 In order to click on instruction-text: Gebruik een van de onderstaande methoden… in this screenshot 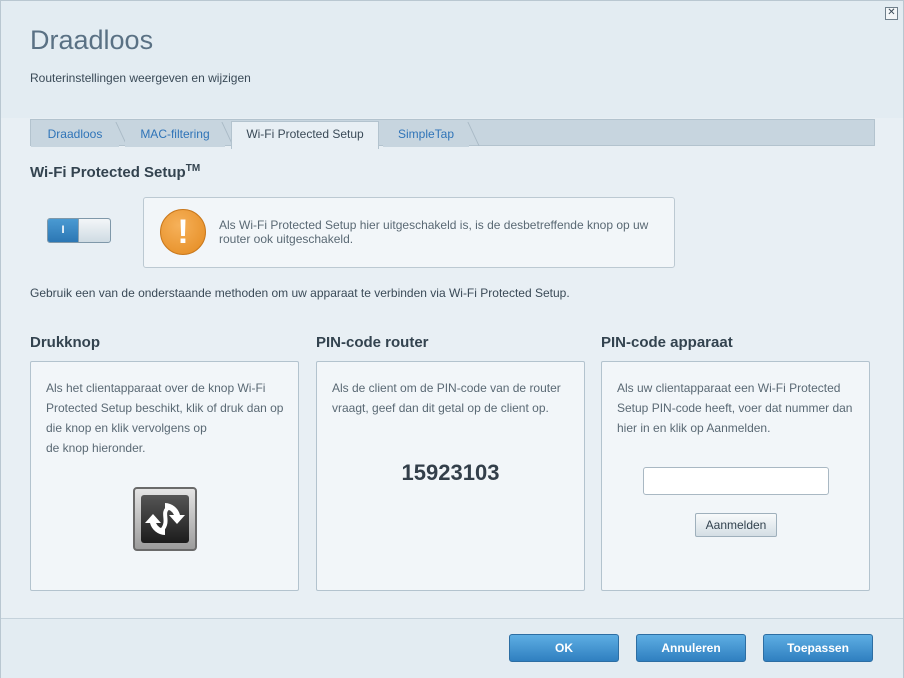, I will do `click(300, 293)`.